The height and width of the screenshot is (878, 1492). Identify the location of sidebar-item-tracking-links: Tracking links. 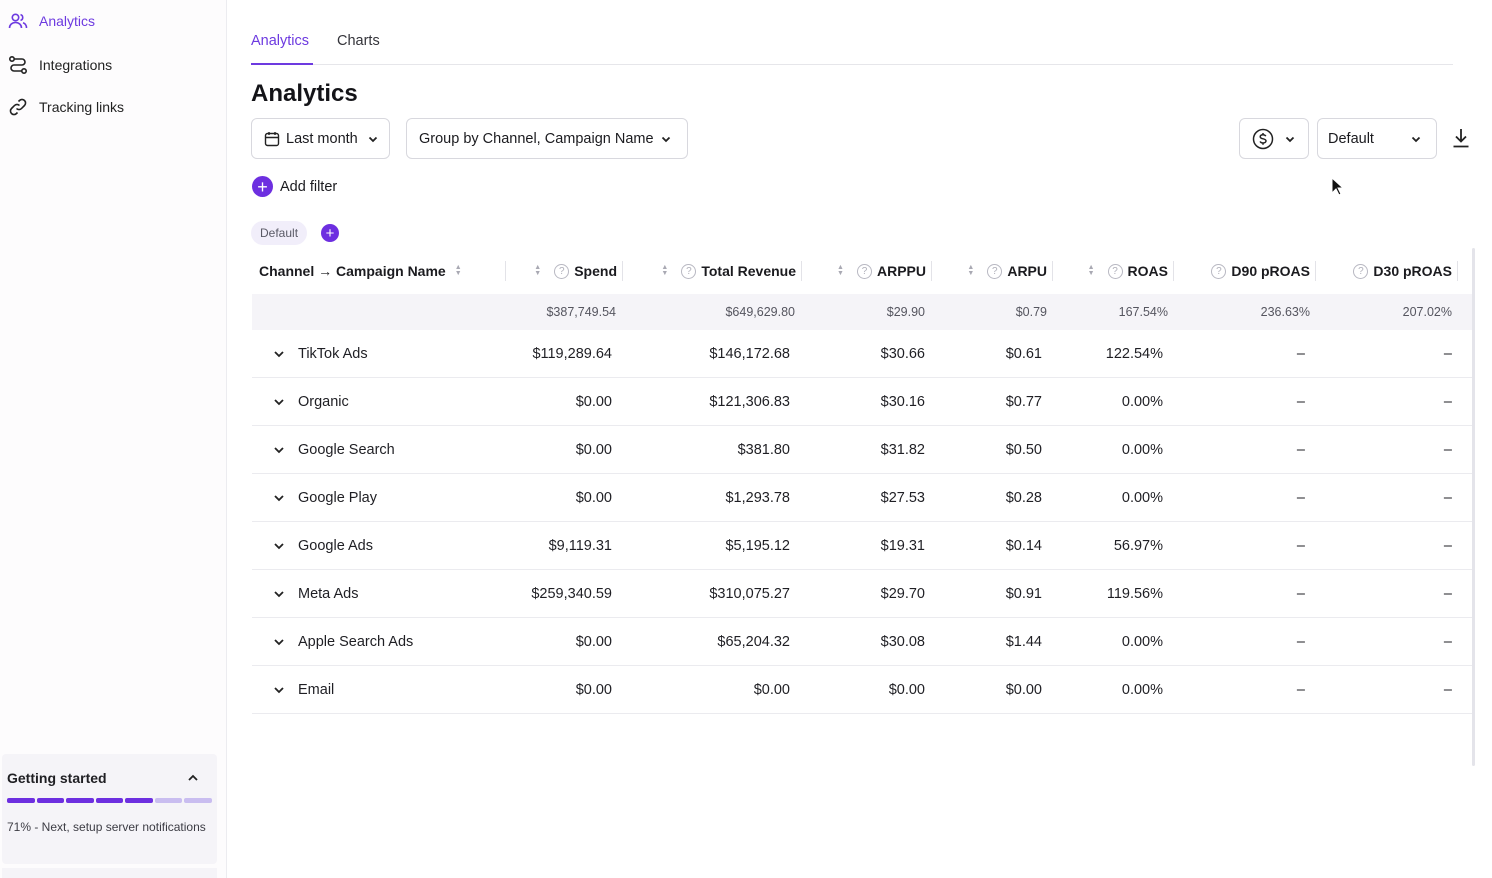
(66, 107).